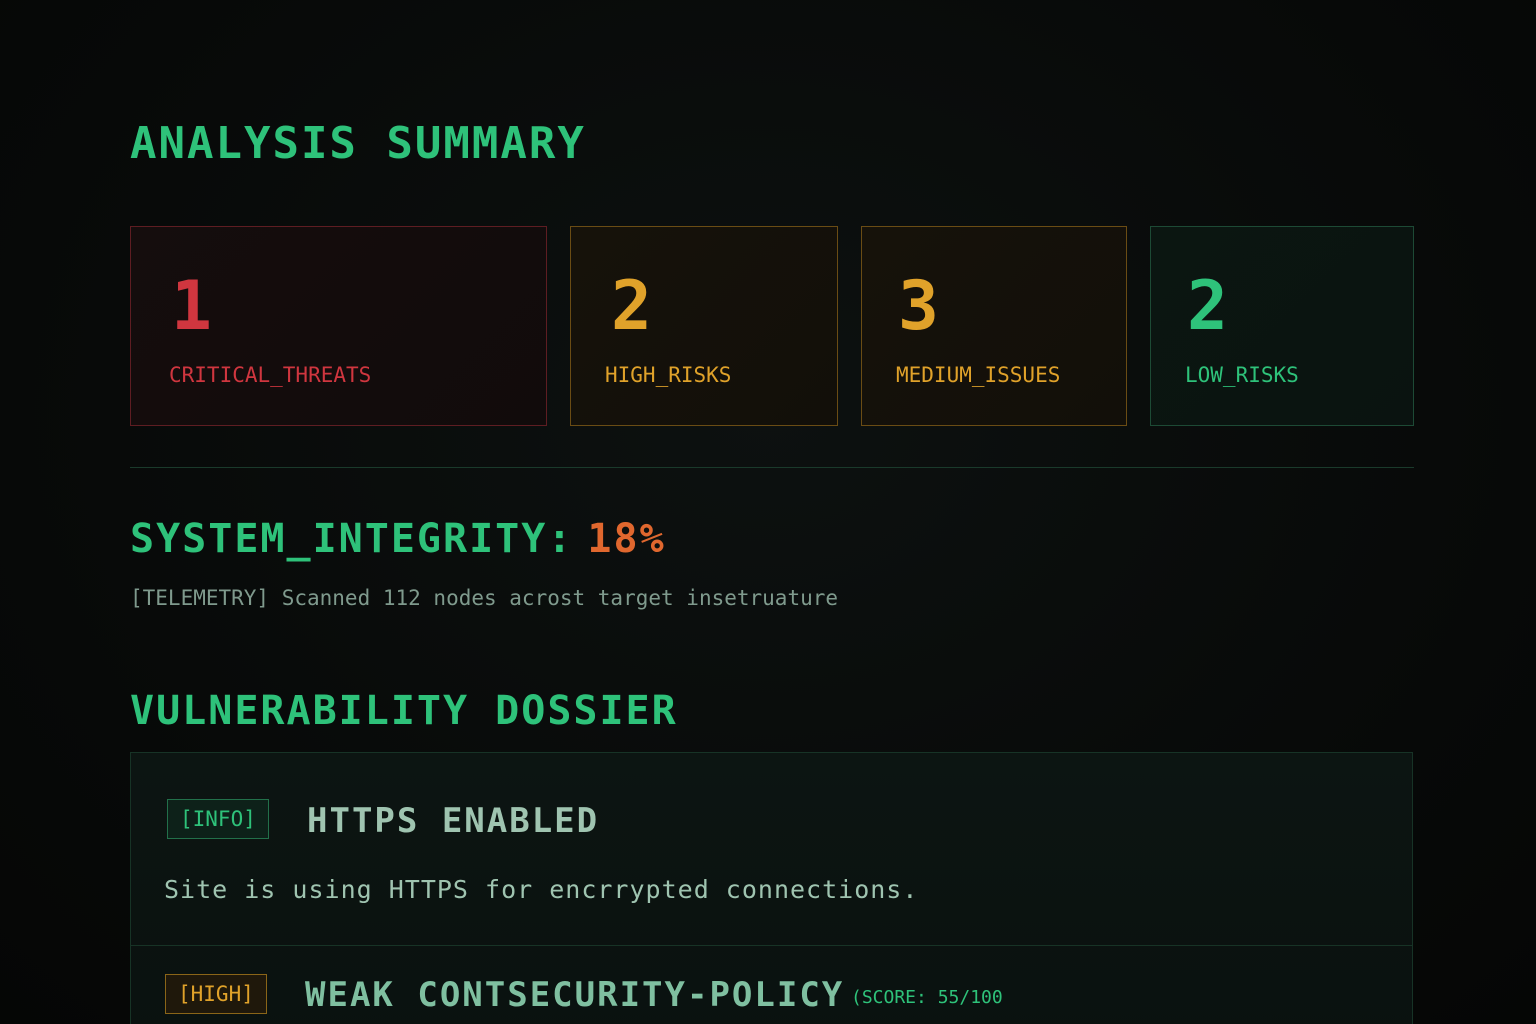 Image resolution: width=1536 pixels, height=1024 pixels. Describe the element at coordinates (927, 997) in the screenshot. I see `finding-score: (SCORE: 55/100` at that location.